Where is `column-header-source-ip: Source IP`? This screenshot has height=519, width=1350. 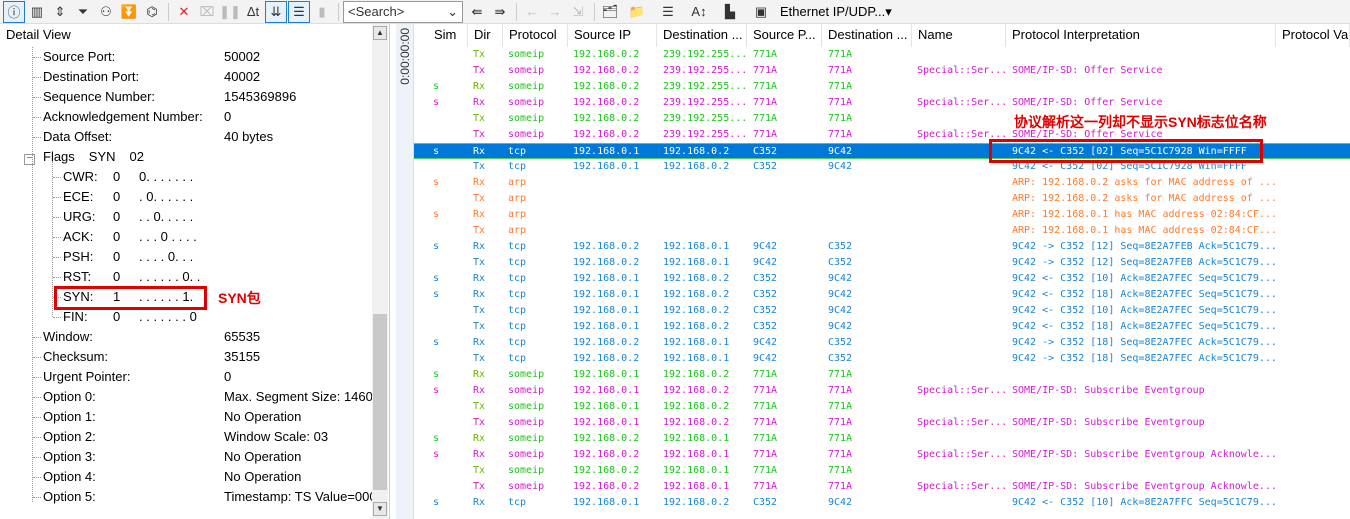 column-header-source-ip: Source IP is located at coordinates (612, 35).